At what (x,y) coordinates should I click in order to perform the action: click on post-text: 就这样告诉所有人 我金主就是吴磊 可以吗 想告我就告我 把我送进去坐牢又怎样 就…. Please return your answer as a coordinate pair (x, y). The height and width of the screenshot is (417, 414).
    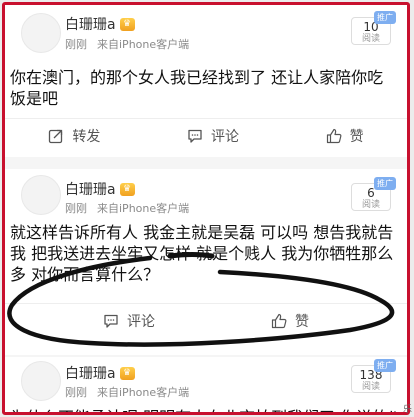
    Looking at the image, I should click on (202, 253).